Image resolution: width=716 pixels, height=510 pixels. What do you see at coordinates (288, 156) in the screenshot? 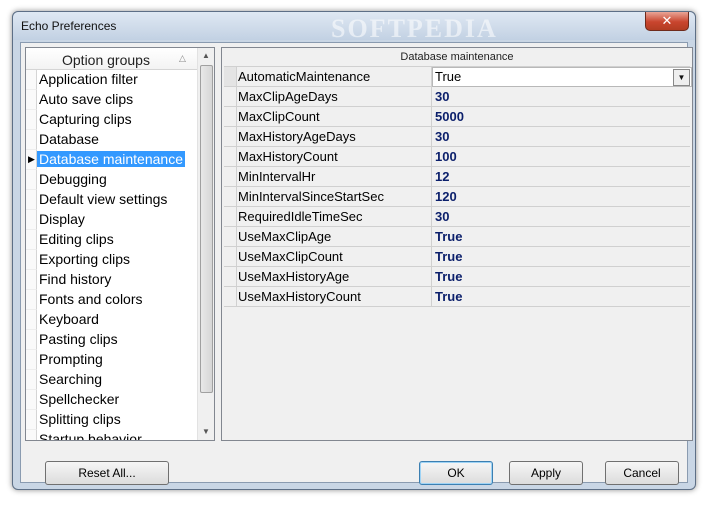
I see `property-name: MaxHistoryCount` at bounding box center [288, 156].